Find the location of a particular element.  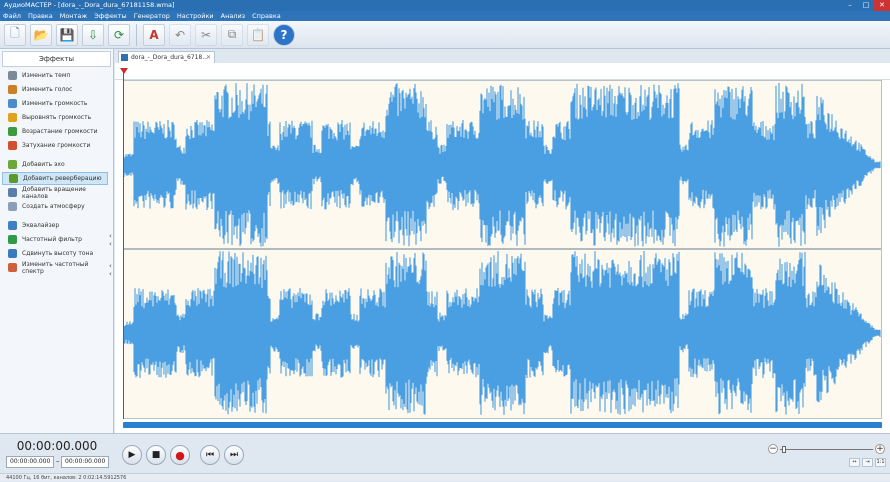

paste-button: 📋 is located at coordinates (258, 34).